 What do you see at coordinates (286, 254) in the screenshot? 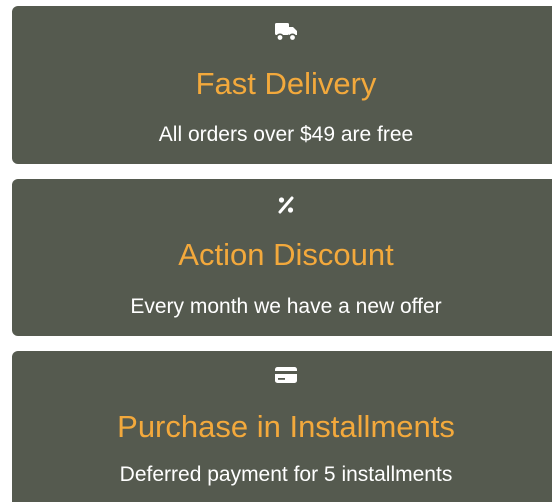
I see `feature-title: Action Discount` at bounding box center [286, 254].